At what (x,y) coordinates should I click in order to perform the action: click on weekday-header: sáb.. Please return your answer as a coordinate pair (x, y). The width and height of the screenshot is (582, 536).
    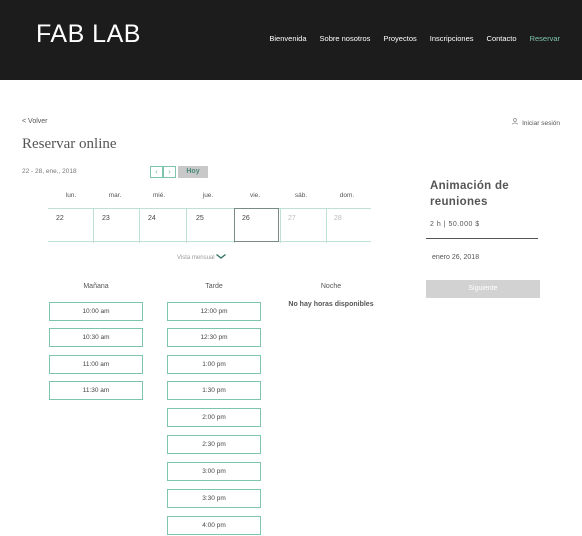
    Looking at the image, I should click on (301, 195).